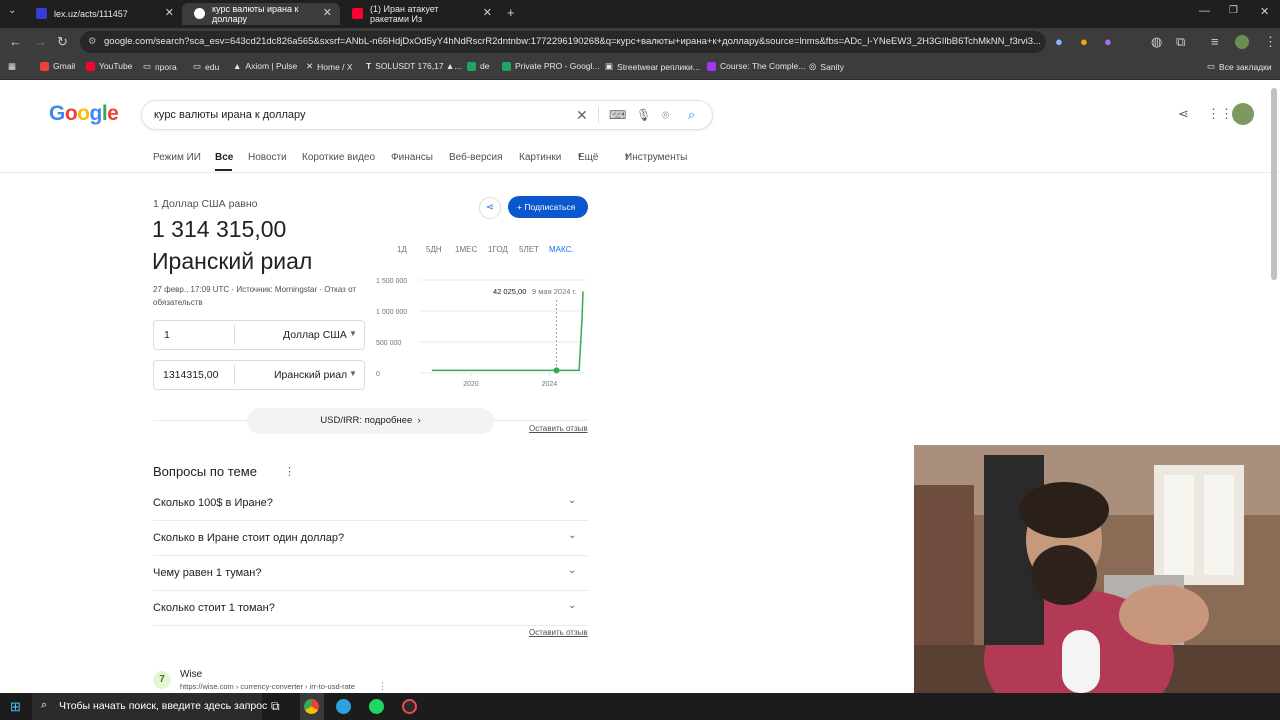  Describe the element at coordinates (177, 157) in the screenshot. I see `tab-ai-mode: Режим ИИ` at that location.